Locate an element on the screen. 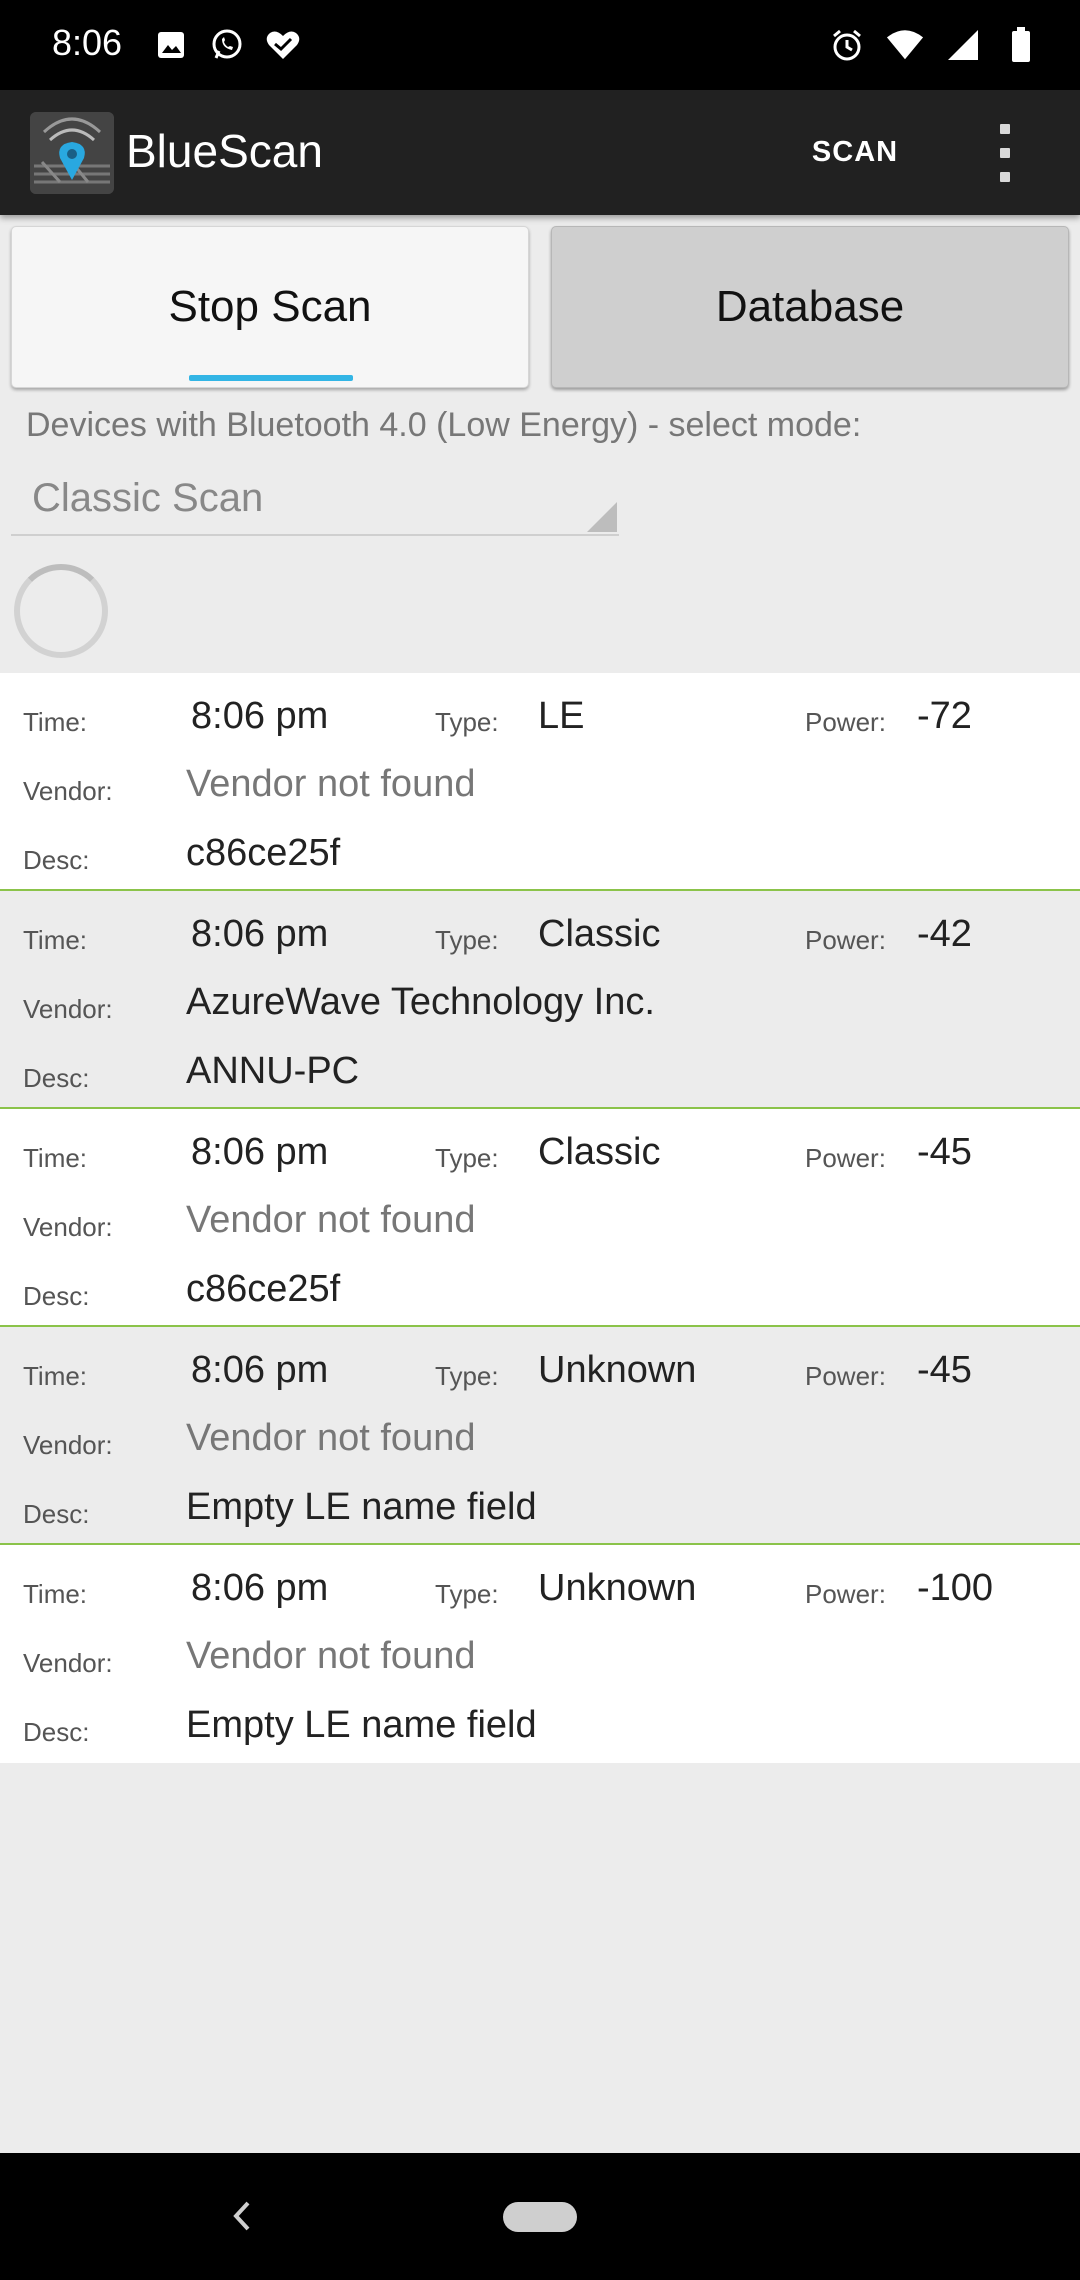 This screenshot has width=1080, height=2280. database-label: Database is located at coordinates (810, 306).